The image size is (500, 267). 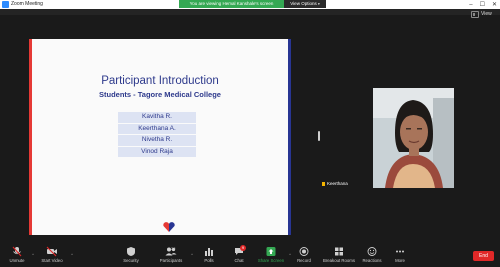 What do you see at coordinates (337, 183) in the screenshot?
I see `participant-name: Keerthana` at bounding box center [337, 183].